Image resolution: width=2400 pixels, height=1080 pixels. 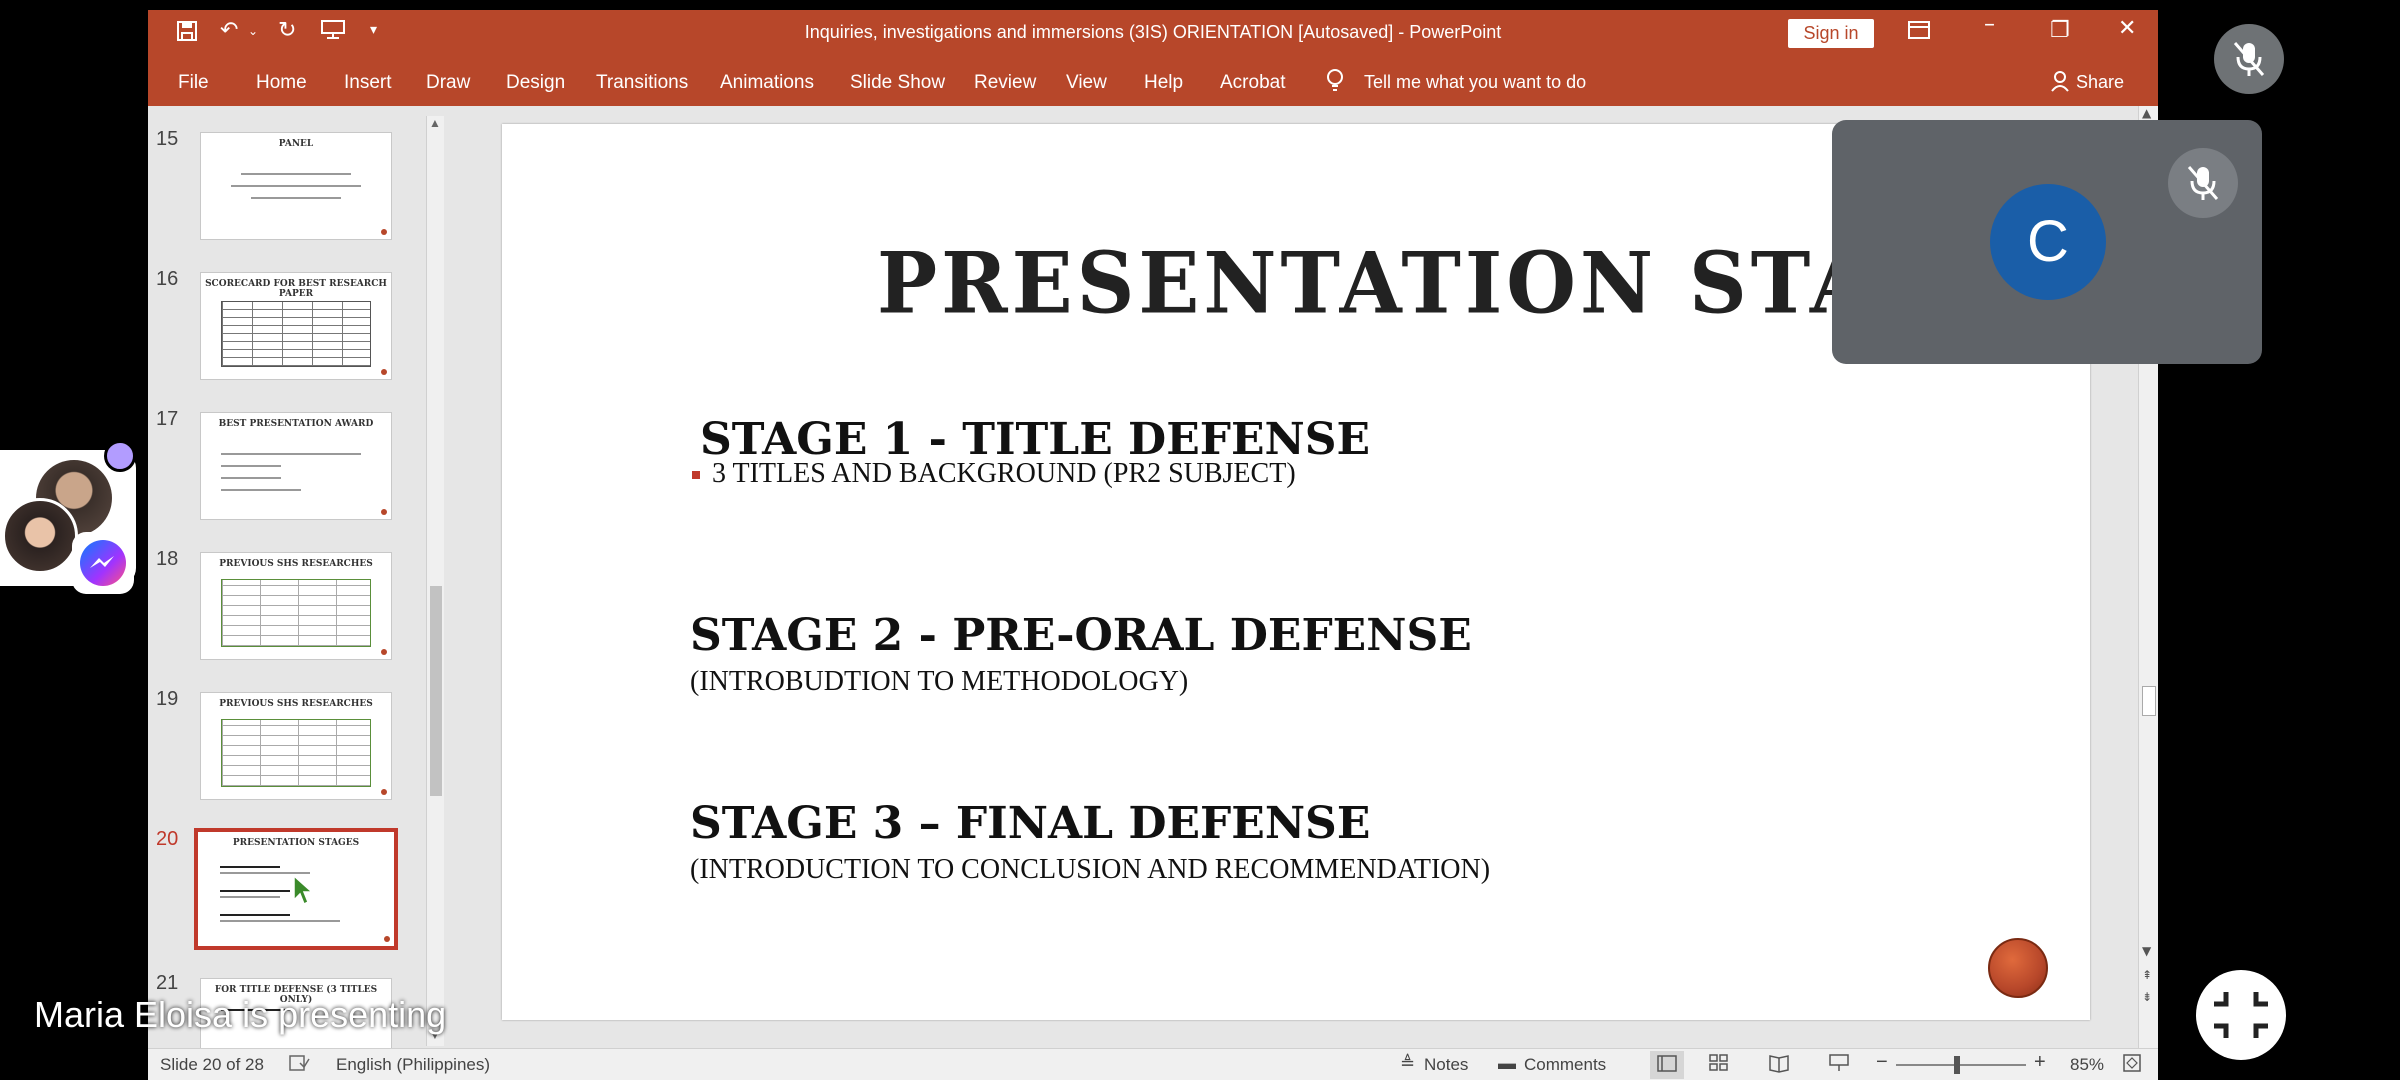 What do you see at coordinates (897, 83) in the screenshot?
I see `tab-slide-show: Slide Show` at bounding box center [897, 83].